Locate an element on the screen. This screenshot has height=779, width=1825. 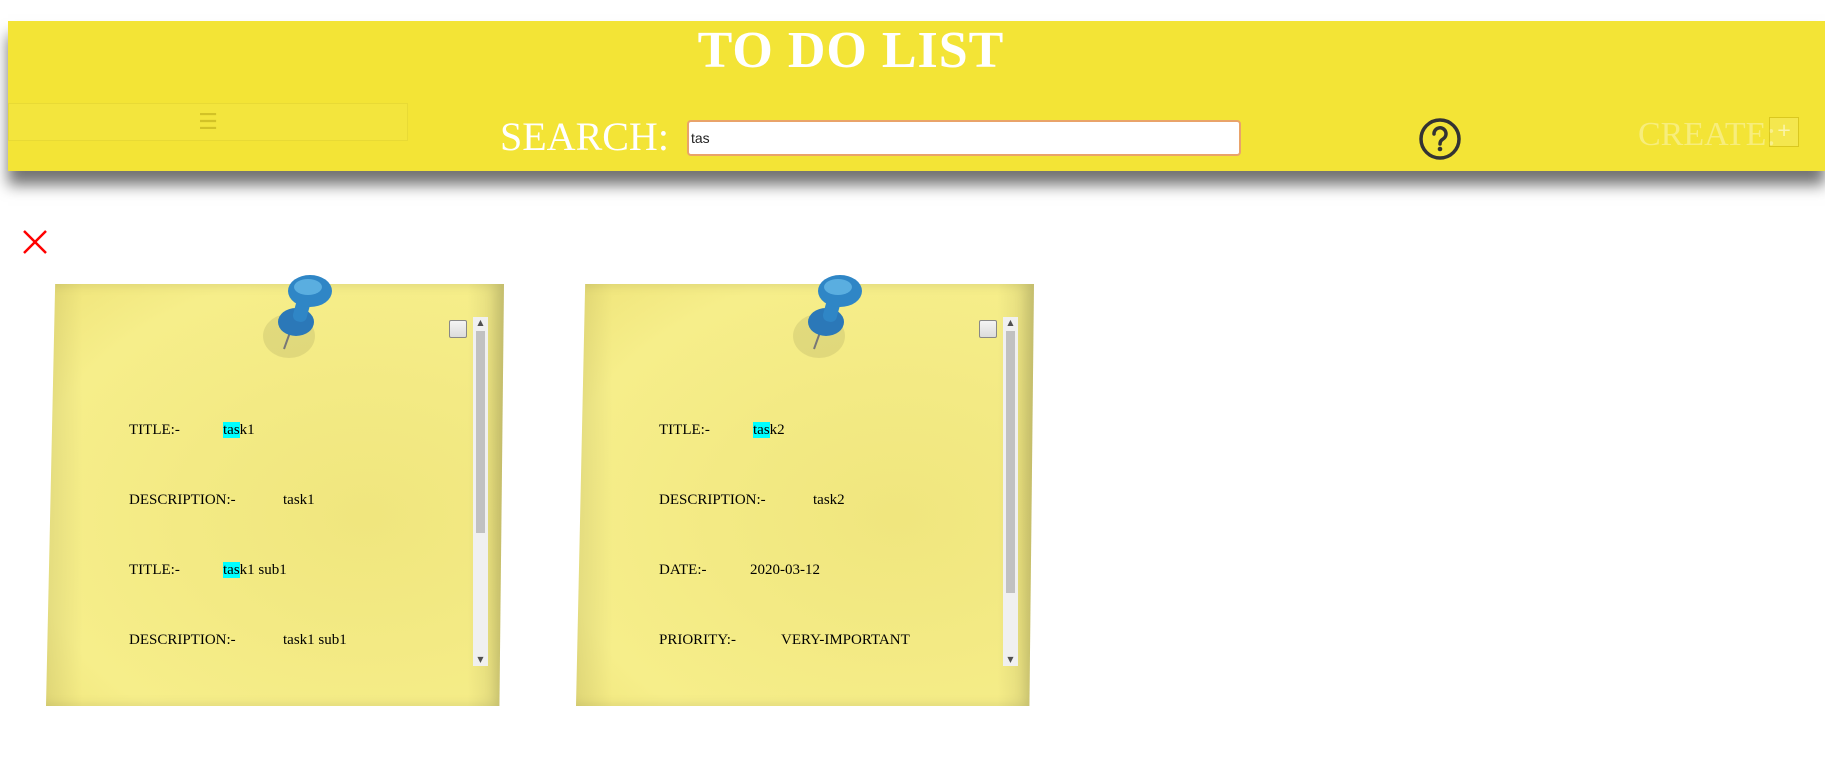
menu-button: ☰ is located at coordinates (208, 122).